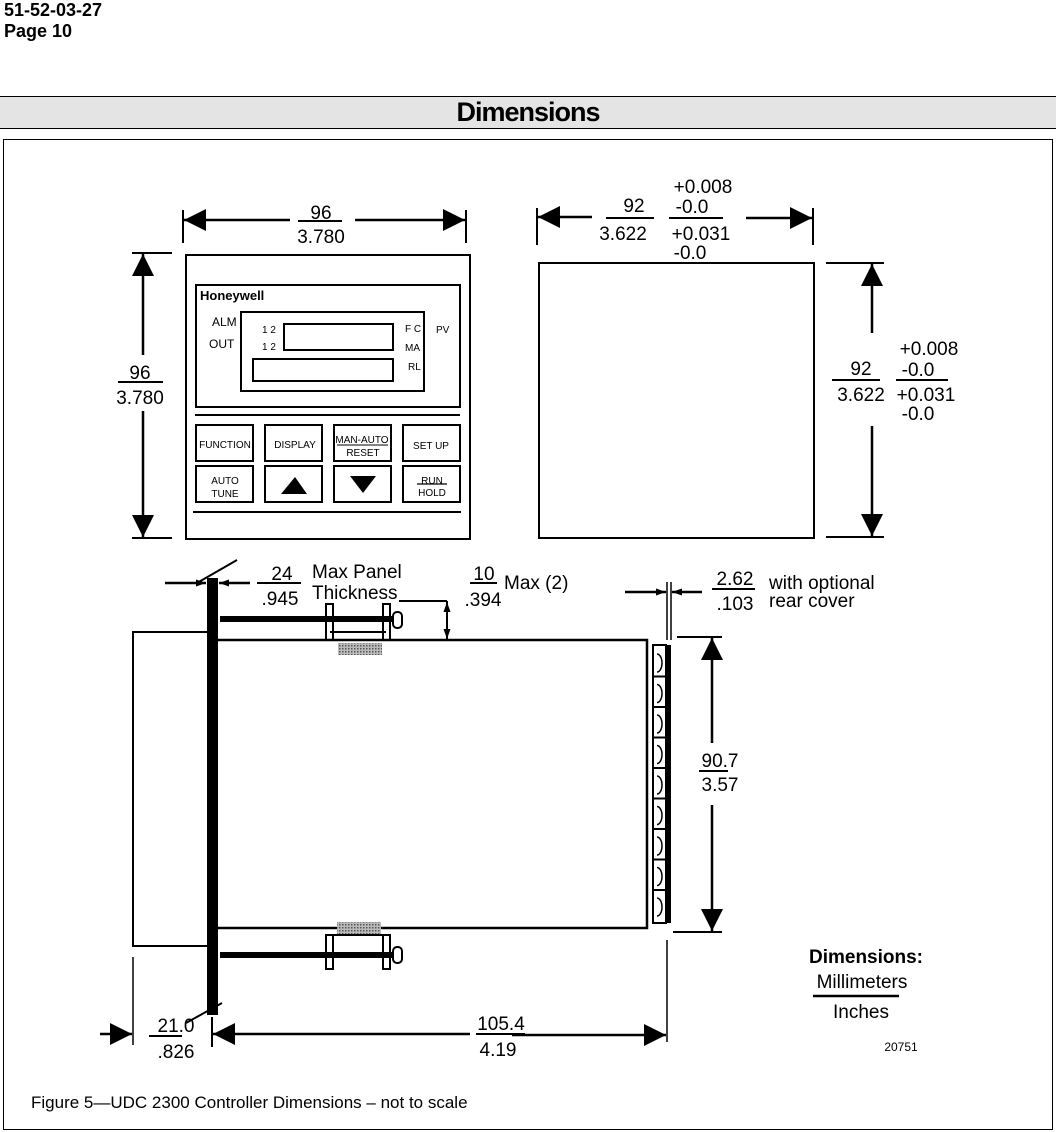 The image size is (1056, 1132). I want to click on rl-label: RL, so click(414, 367).